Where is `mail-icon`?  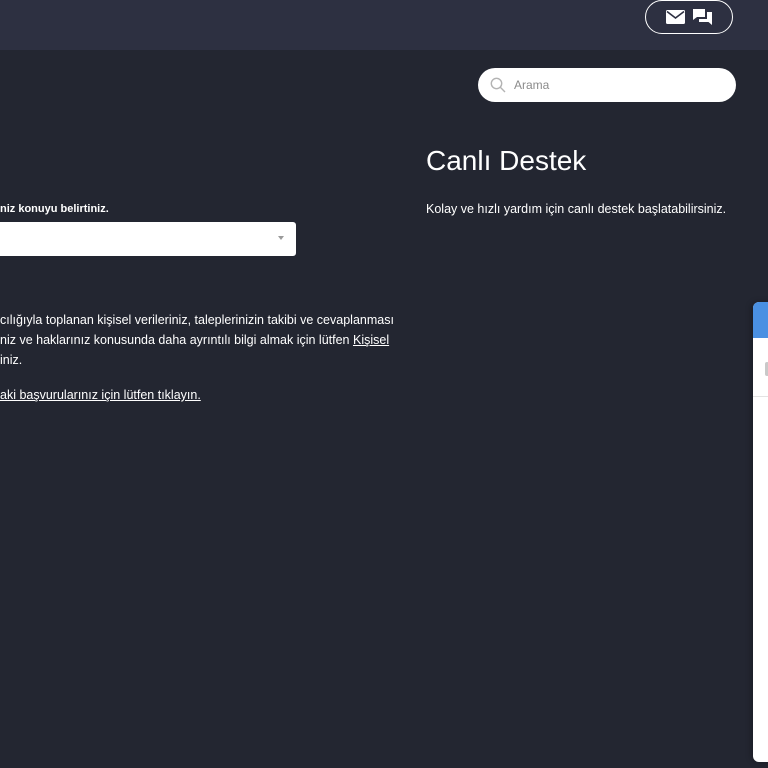 mail-icon is located at coordinates (675, 17).